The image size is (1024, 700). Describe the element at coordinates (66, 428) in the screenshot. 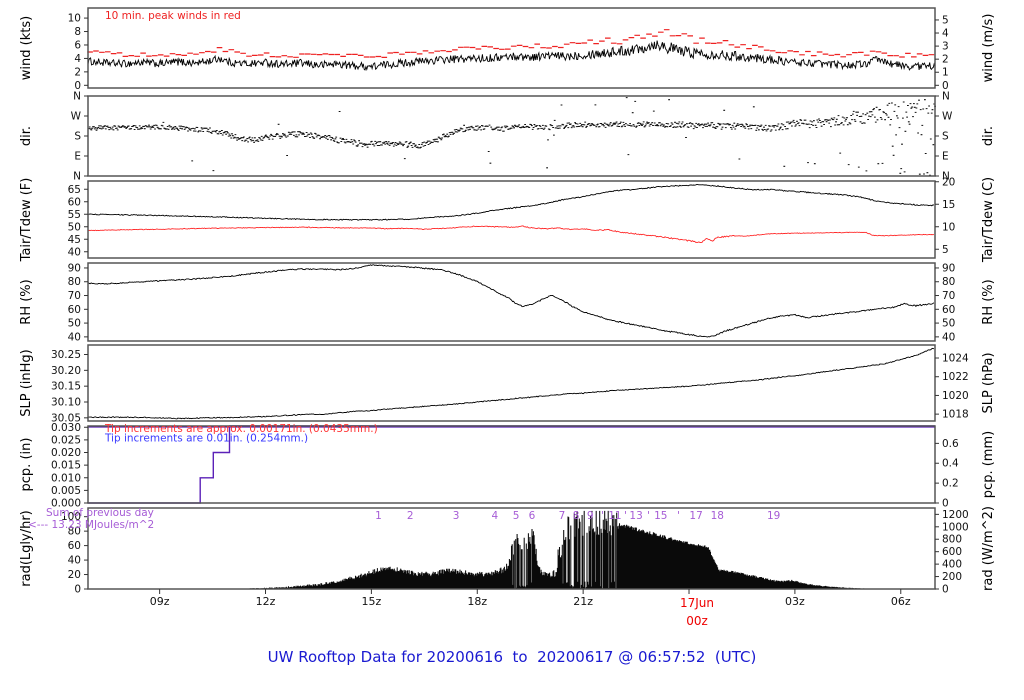

I see `left-tick-label: 0.030` at that location.